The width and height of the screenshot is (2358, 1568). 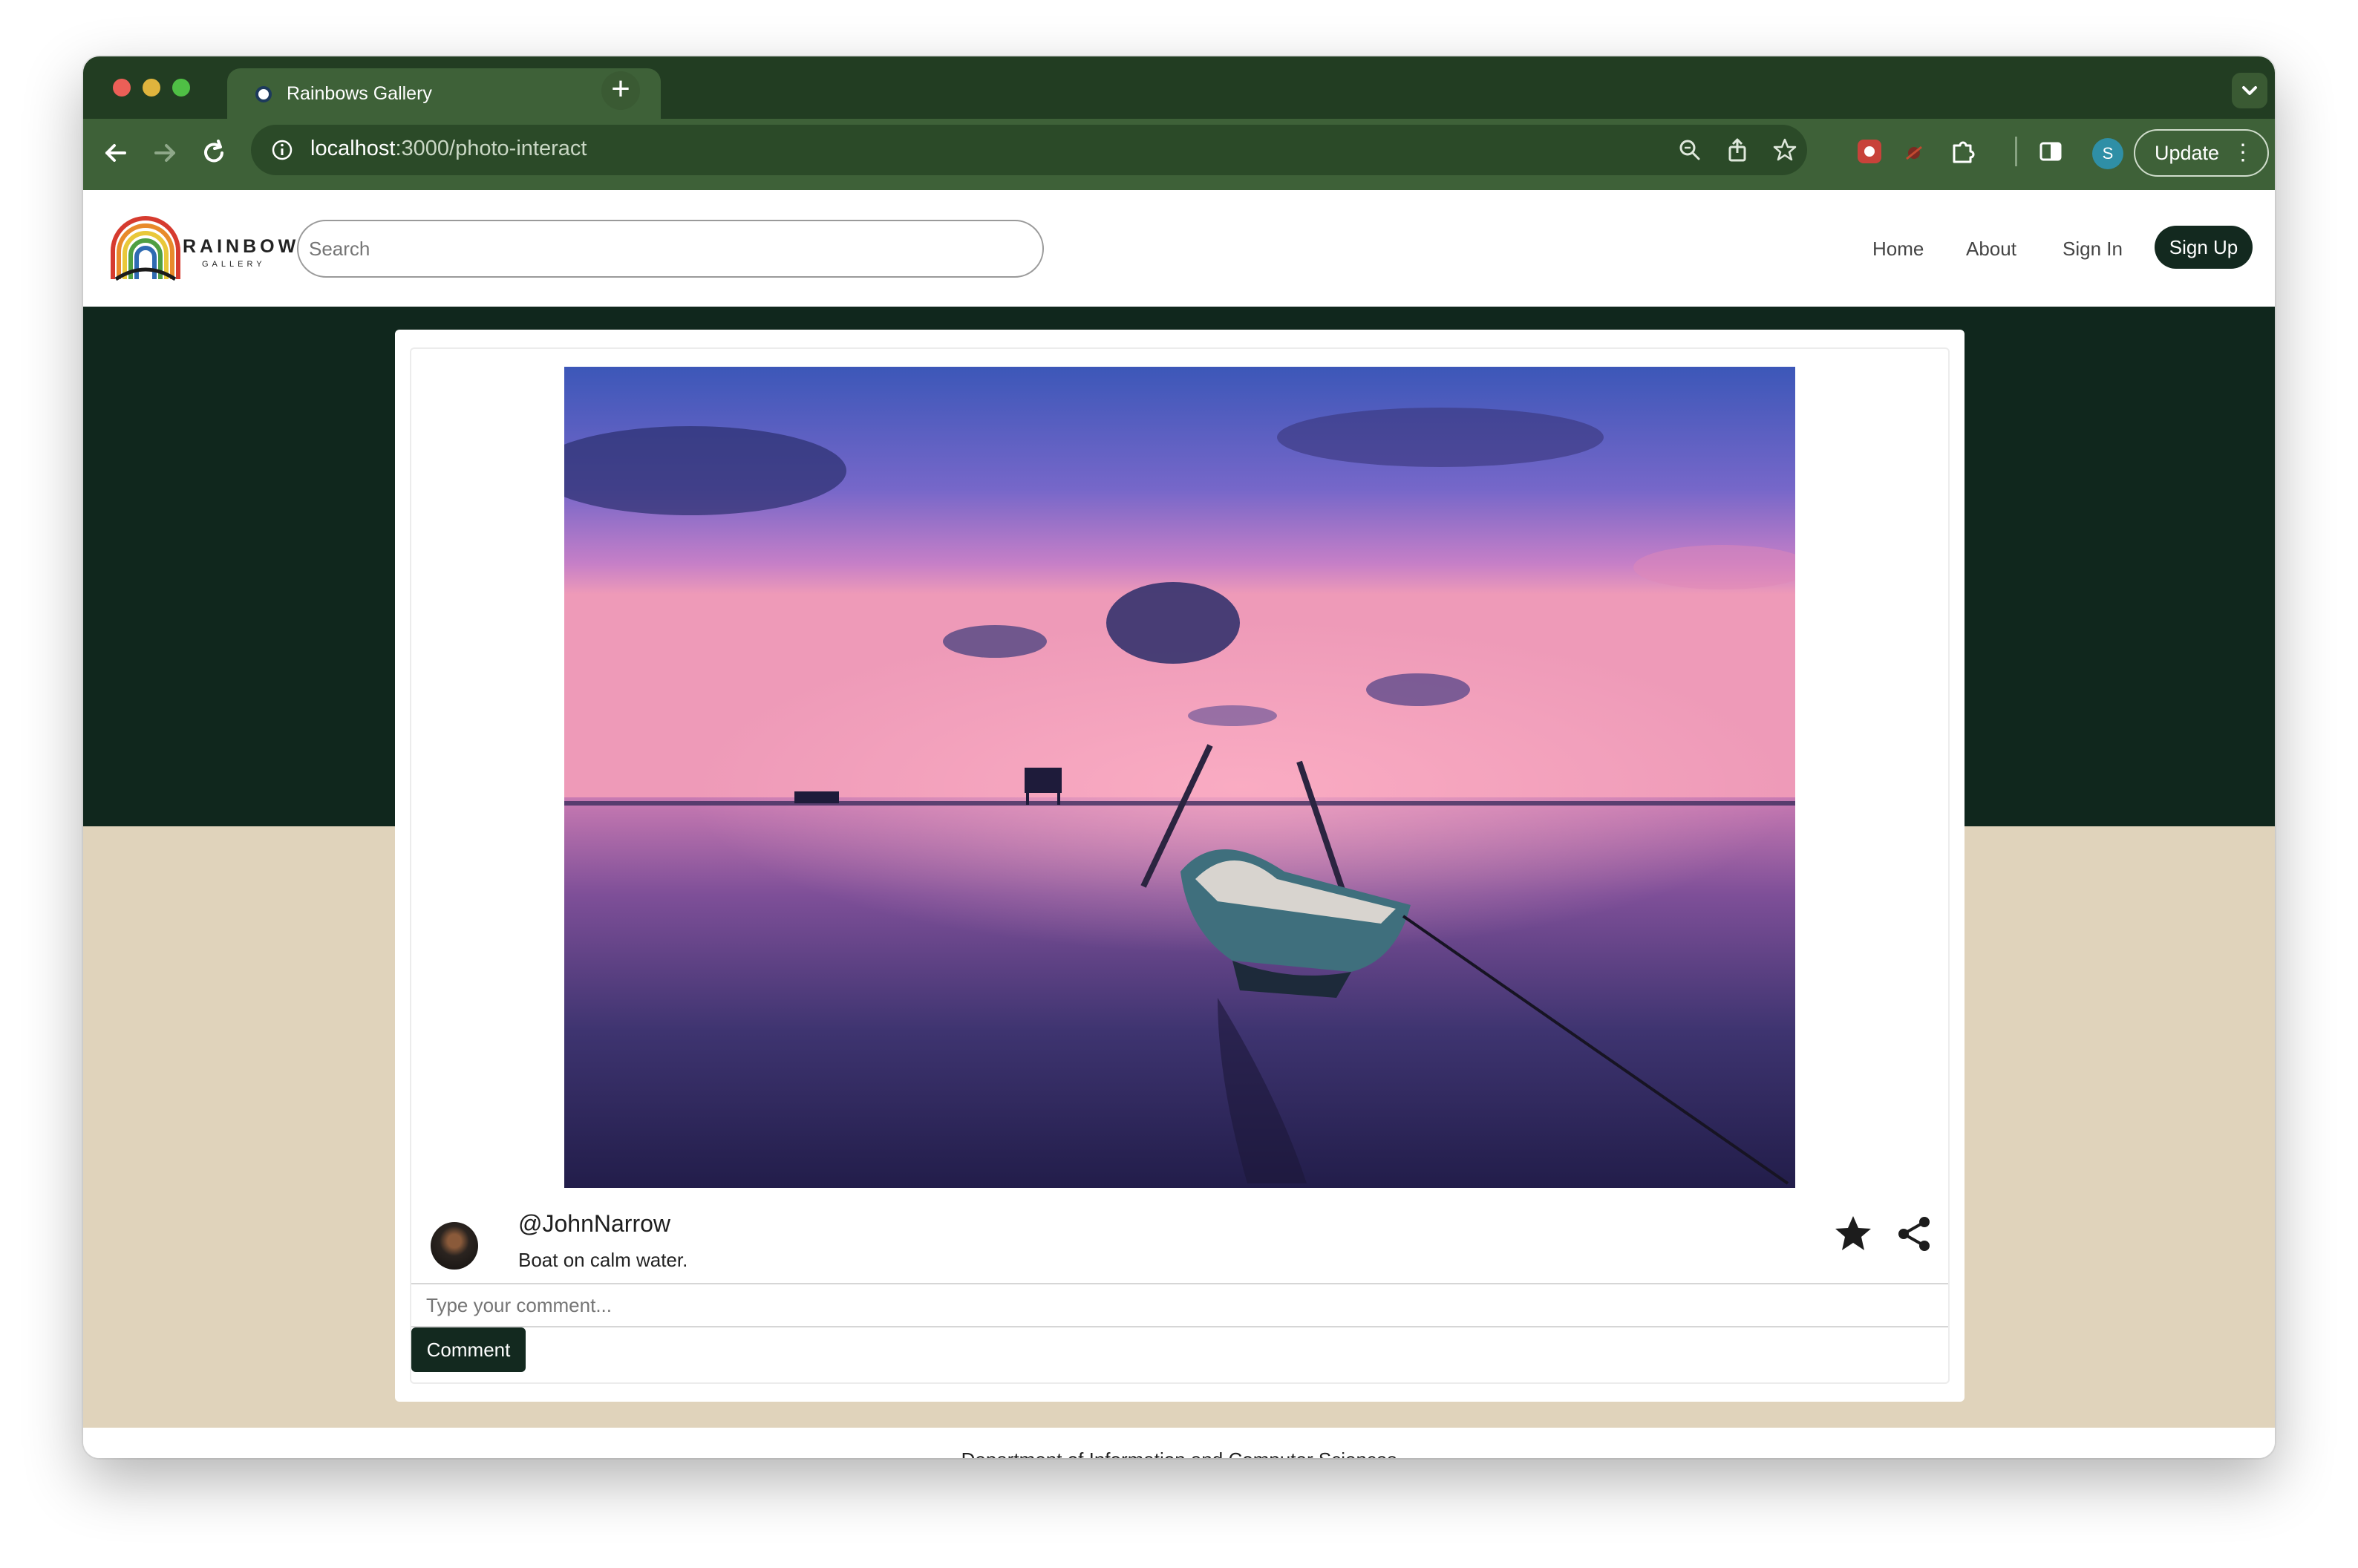 I want to click on chevron-down-icon, so click(x=2249, y=90).